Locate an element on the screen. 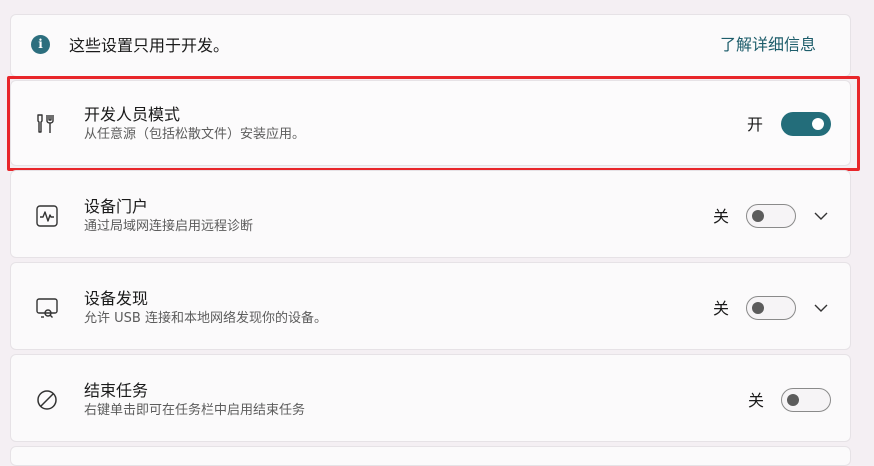 The image size is (874, 466). setting-subtitle: 通过局域网连接启用远程诊断 is located at coordinates (169, 226).